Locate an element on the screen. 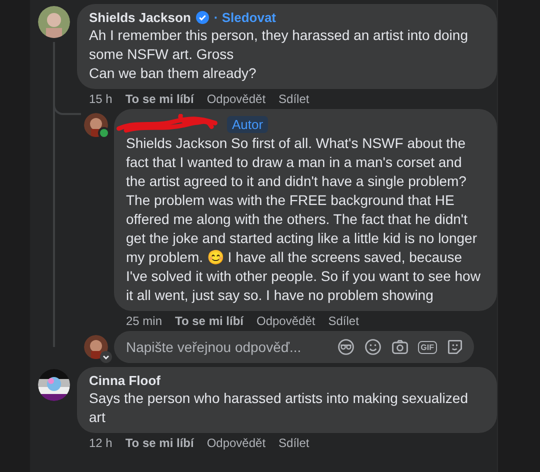 This screenshot has width=540, height=472. timestamp: 25 min is located at coordinates (144, 321).